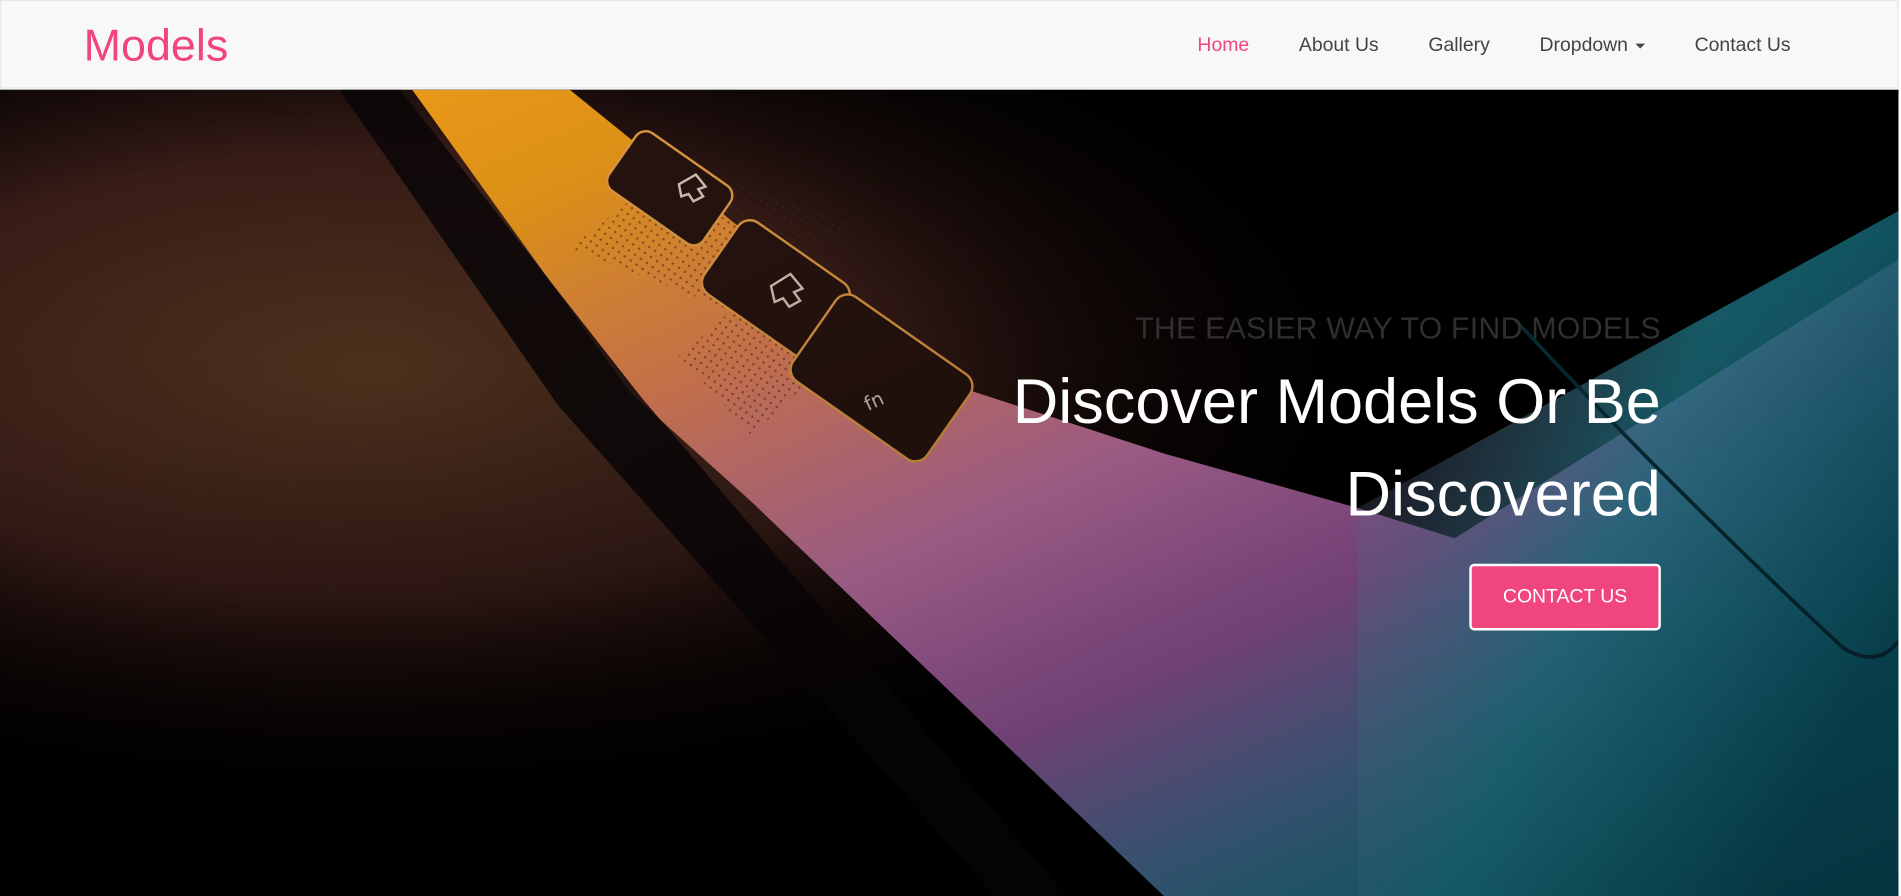 This screenshot has width=1901, height=896. Describe the element at coordinates (1223, 46) in the screenshot. I see `nav-item-home: Home` at that location.